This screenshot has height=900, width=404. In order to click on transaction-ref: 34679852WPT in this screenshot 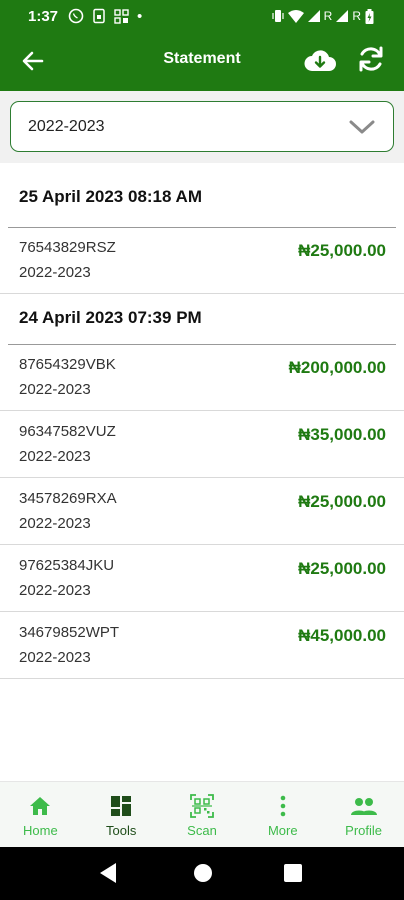, I will do `click(69, 632)`.